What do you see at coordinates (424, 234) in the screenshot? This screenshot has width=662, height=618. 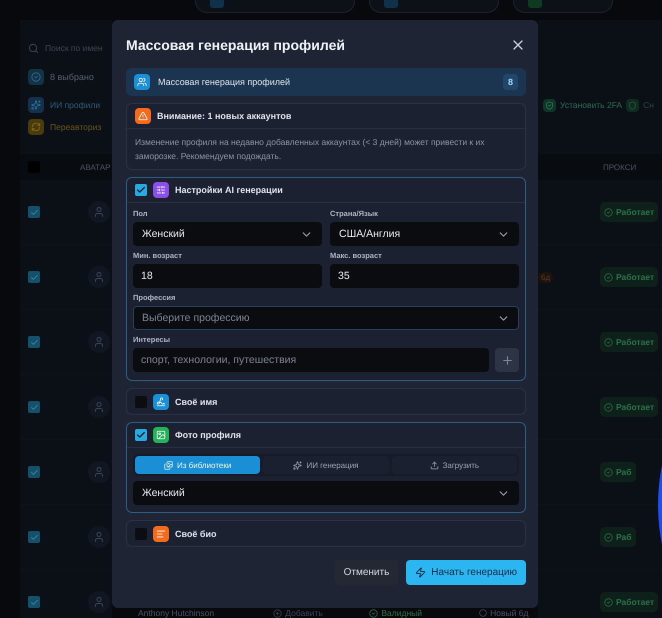 I see `select-field: США/Англия` at bounding box center [424, 234].